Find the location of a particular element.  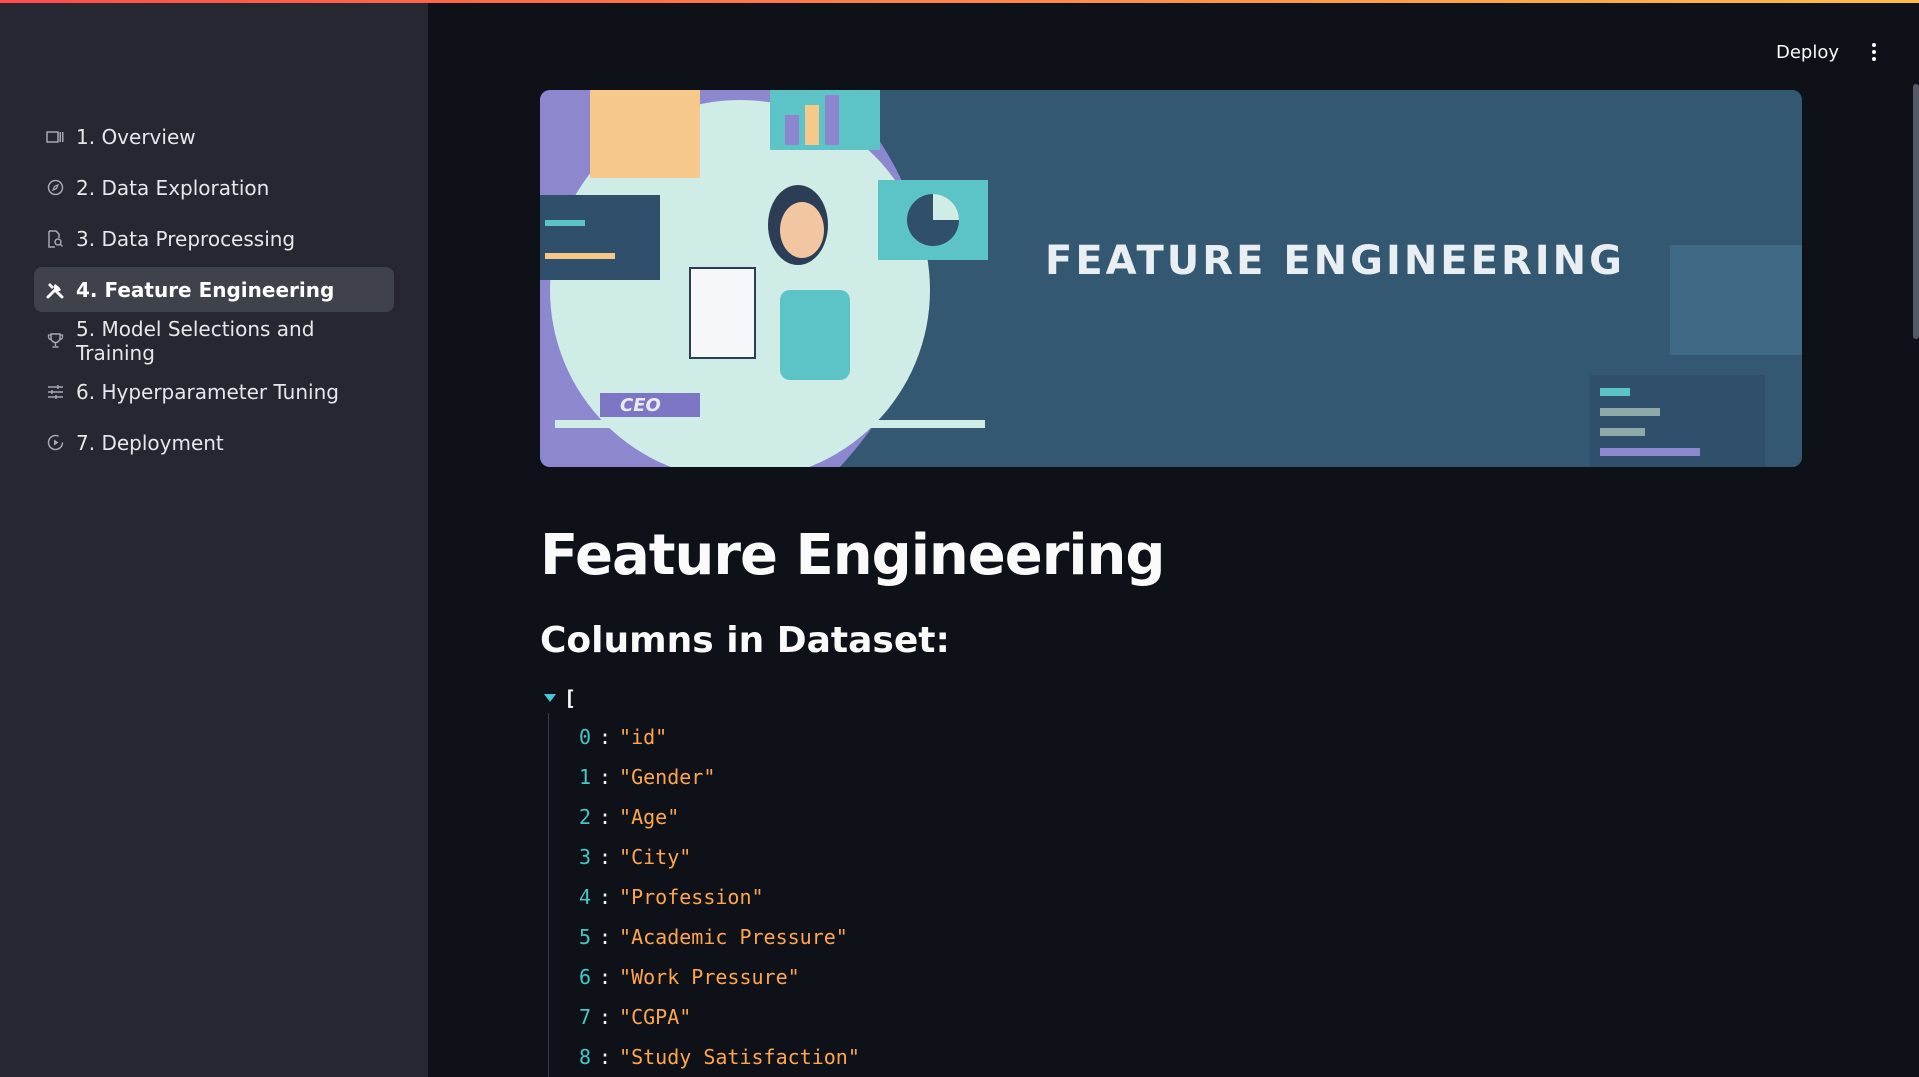

banner-title: FEATURE ENGINEERING is located at coordinates (1335, 261).